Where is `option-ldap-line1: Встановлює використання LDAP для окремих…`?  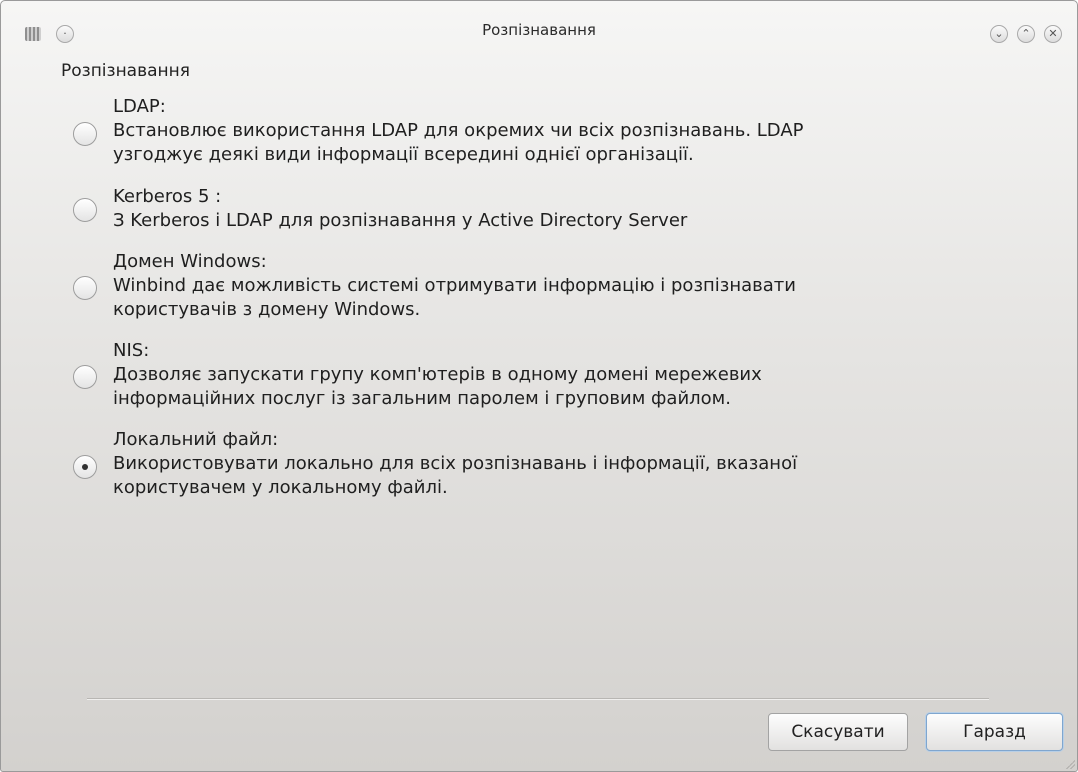
option-ldap-line1: Встановлює використання LDAP для окремих… is located at coordinates (458, 130).